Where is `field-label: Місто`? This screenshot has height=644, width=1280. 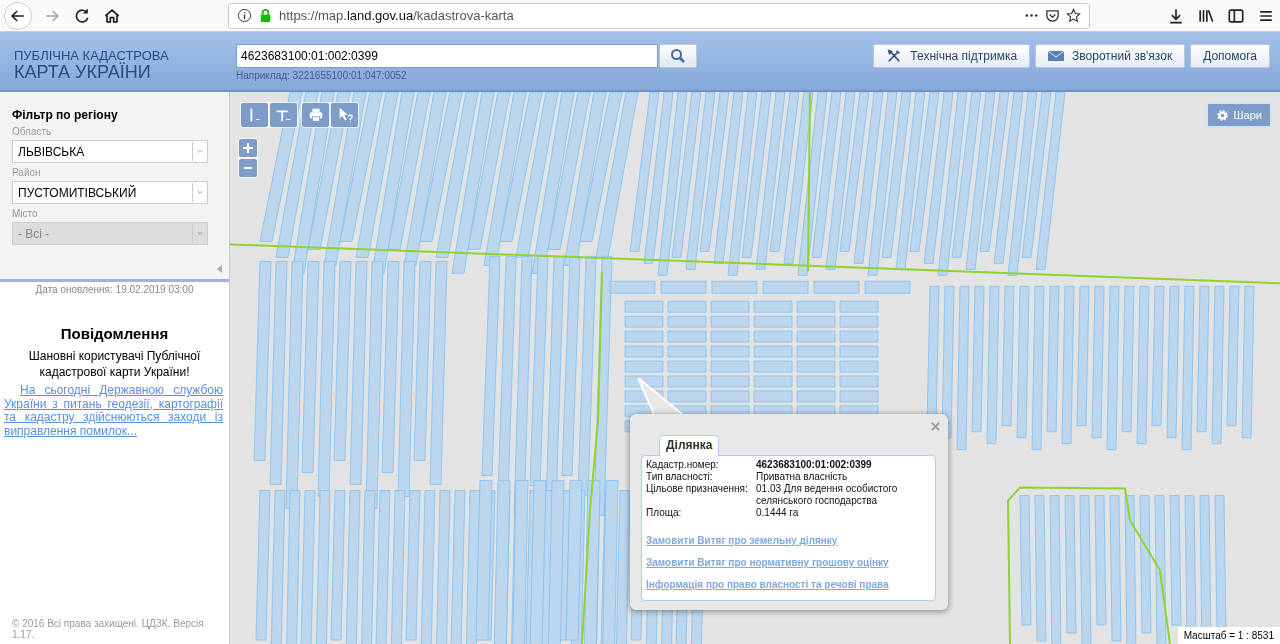
field-label: Місто is located at coordinates (25, 213).